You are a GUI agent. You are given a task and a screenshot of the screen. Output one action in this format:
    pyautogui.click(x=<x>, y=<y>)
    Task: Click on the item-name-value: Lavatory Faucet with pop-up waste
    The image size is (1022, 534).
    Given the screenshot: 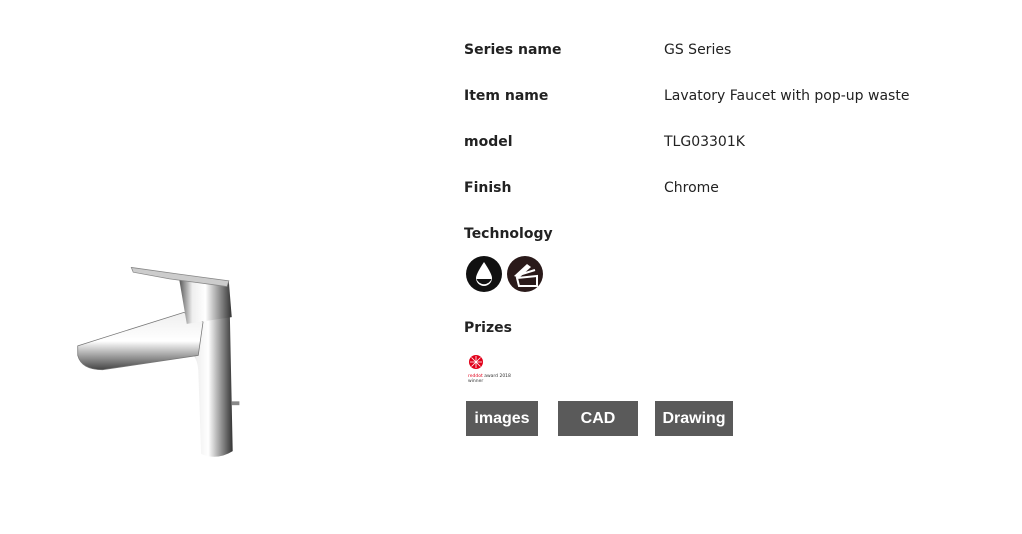 What is the action you would take?
    pyautogui.click(x=787, y=96)
    